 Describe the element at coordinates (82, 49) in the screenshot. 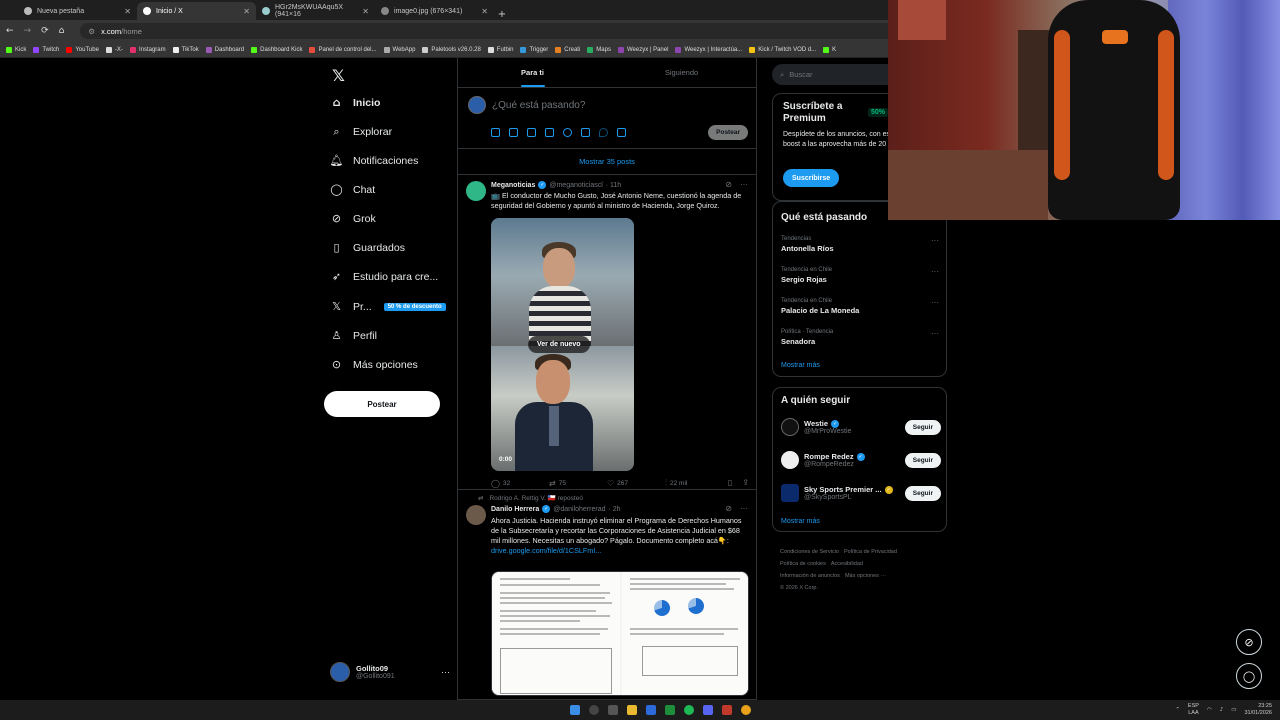

I see `bookmark-item: YouTube` at that location.